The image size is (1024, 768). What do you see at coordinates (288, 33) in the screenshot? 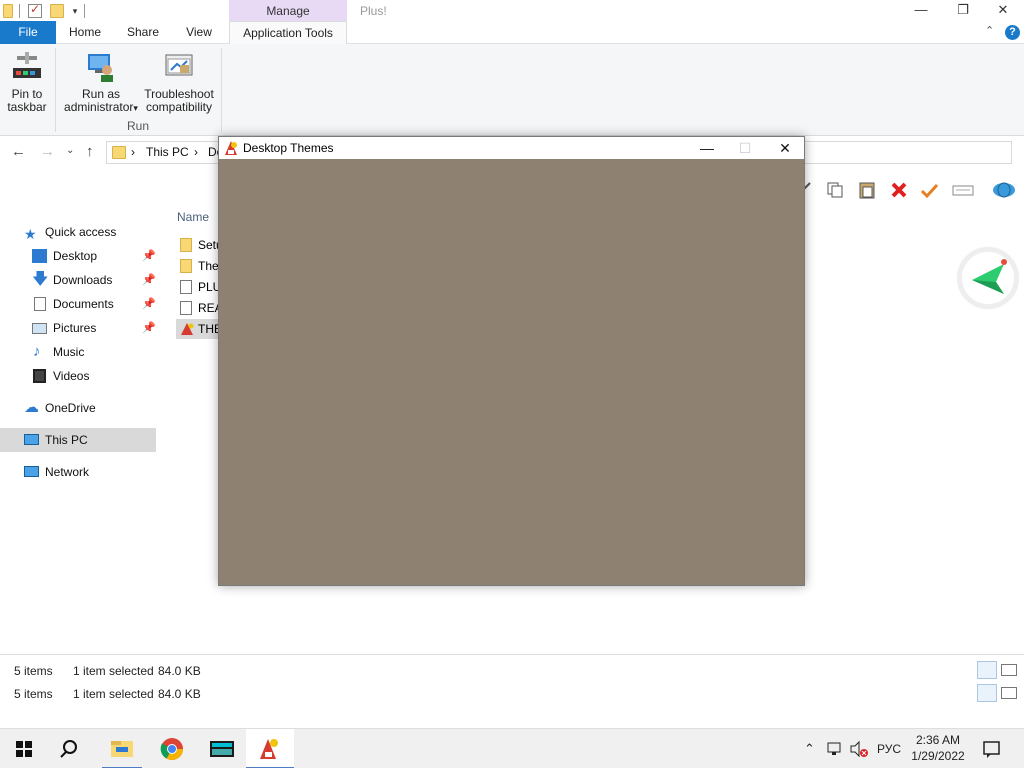
I see `tab-application-tools: Application Tools` at bounding box center [288, 33].